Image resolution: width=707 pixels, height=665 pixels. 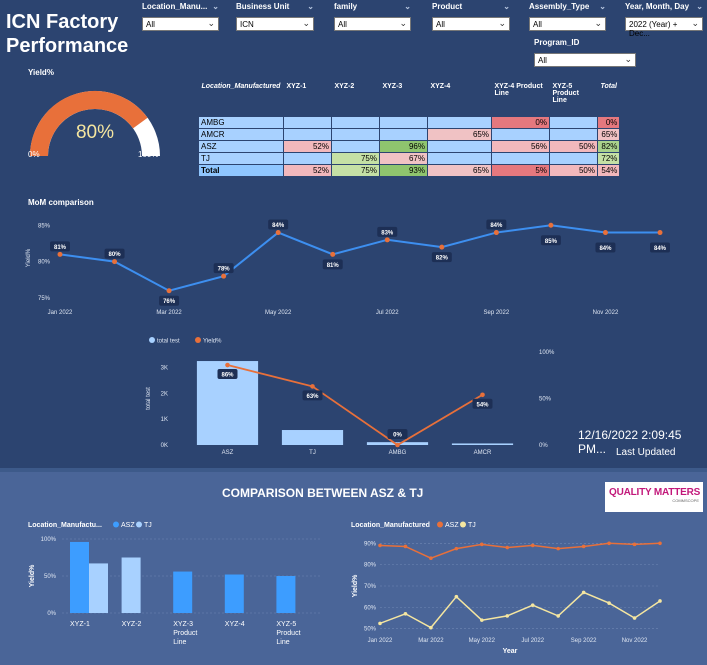 I want to click on bottom-line-x-tick: Jan 2022, so click(x=380, y=641).